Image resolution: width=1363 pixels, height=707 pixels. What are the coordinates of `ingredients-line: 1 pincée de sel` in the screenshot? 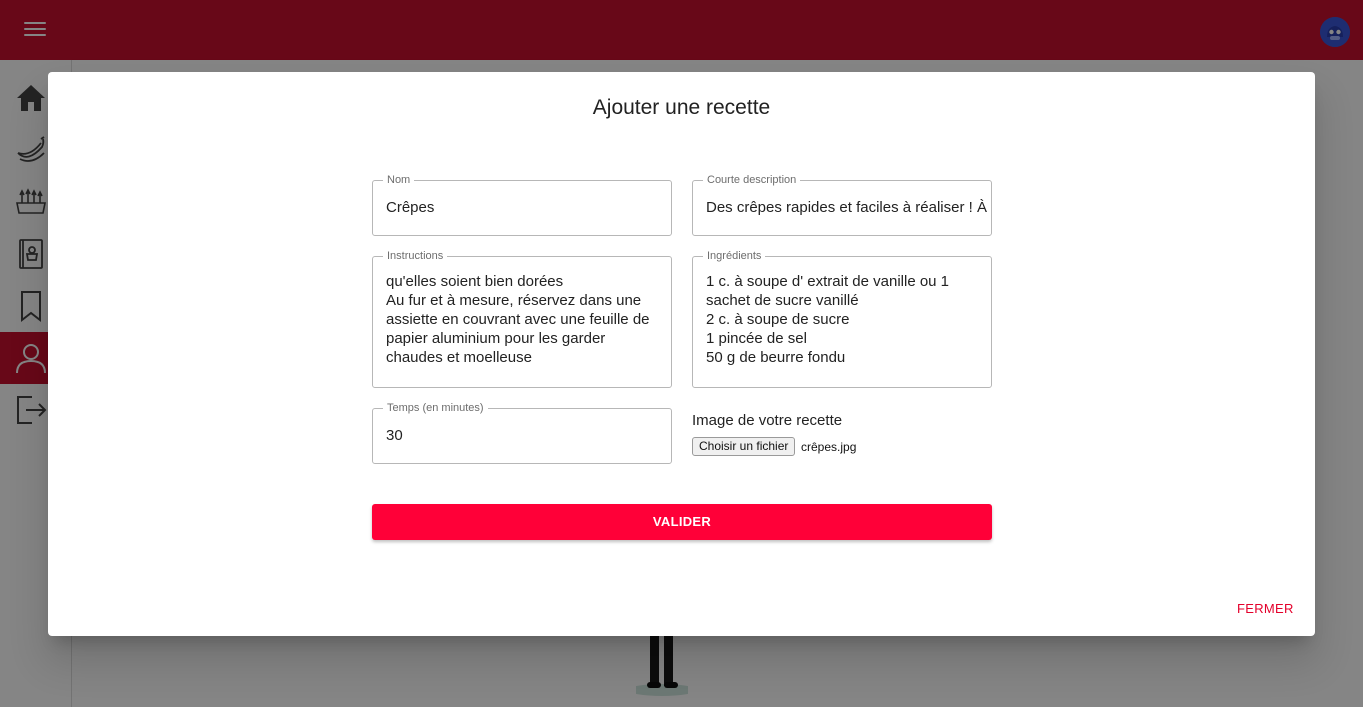 It's located at (756, 338).